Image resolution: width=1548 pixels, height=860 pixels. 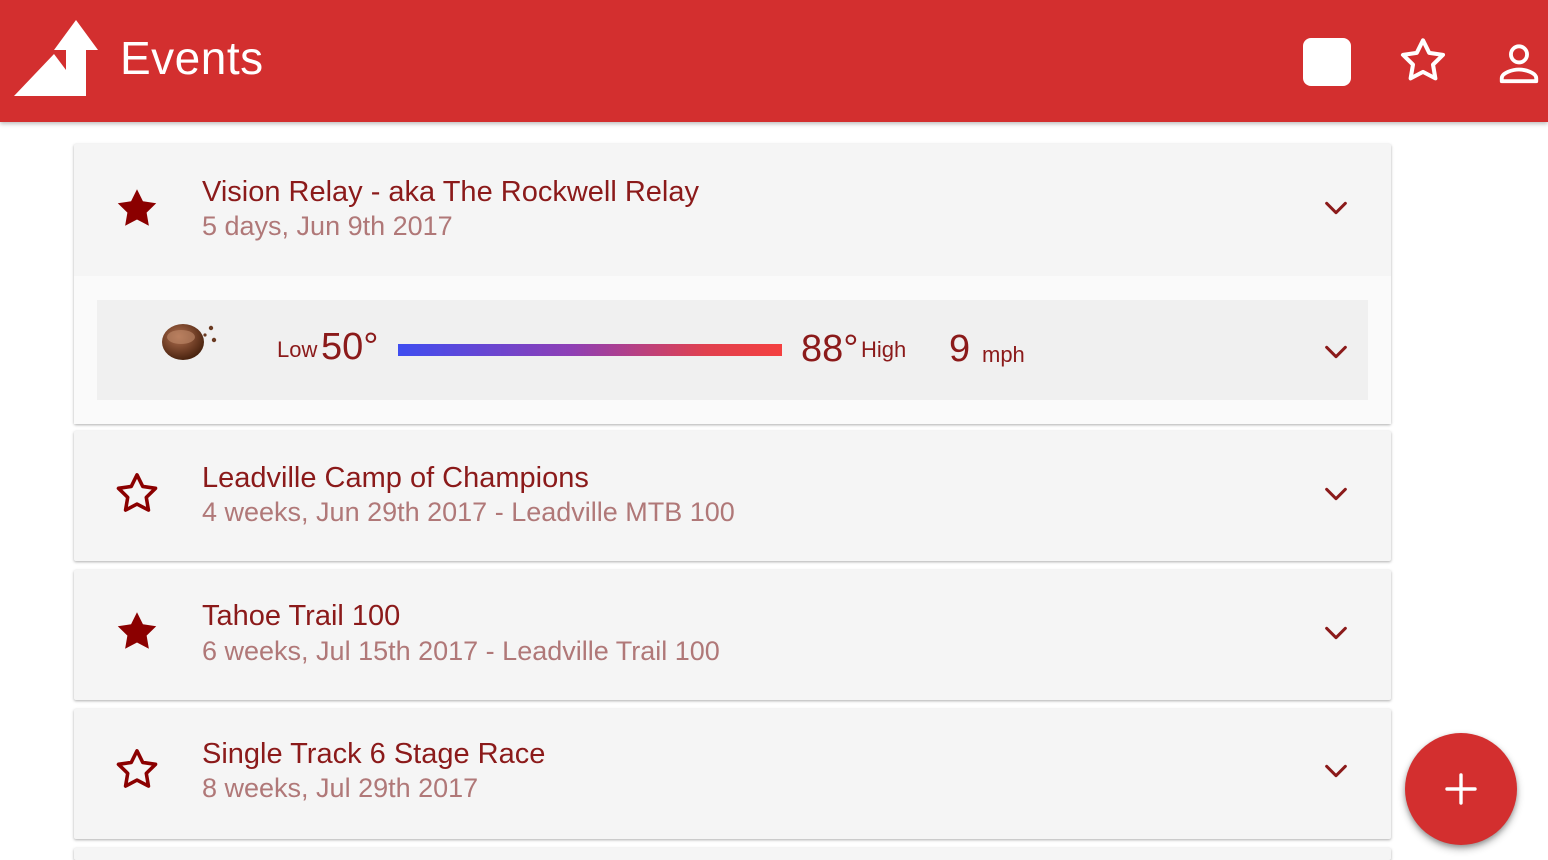 I want to click on favorites-star-icon, so click(x=1423, y=61).